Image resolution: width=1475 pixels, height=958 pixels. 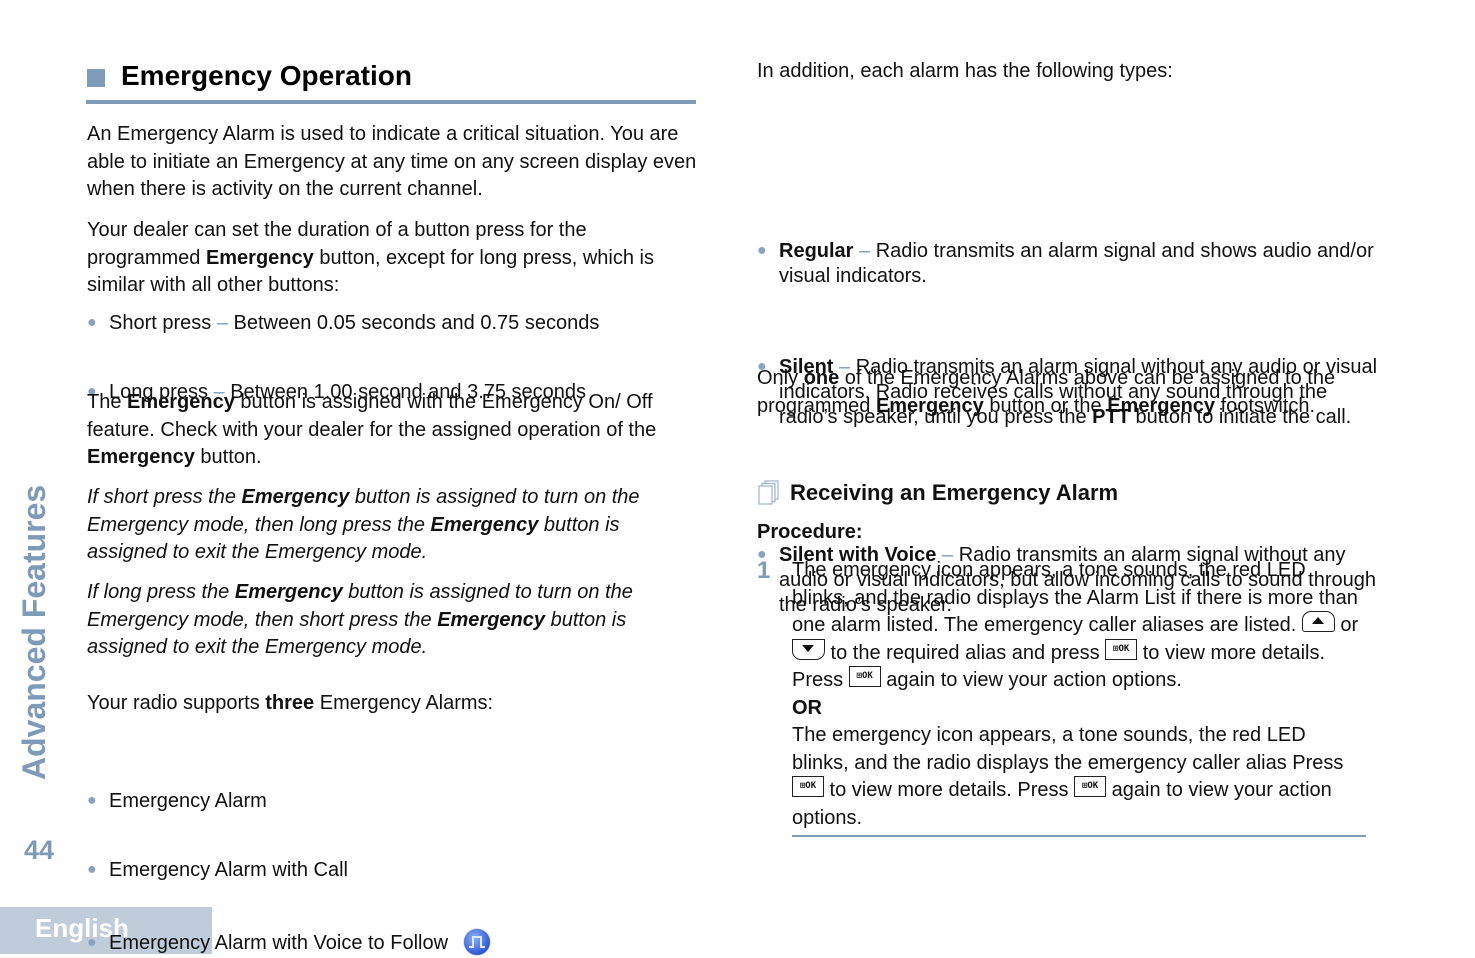 I want to click on text: The, so click(x=107, y=402).